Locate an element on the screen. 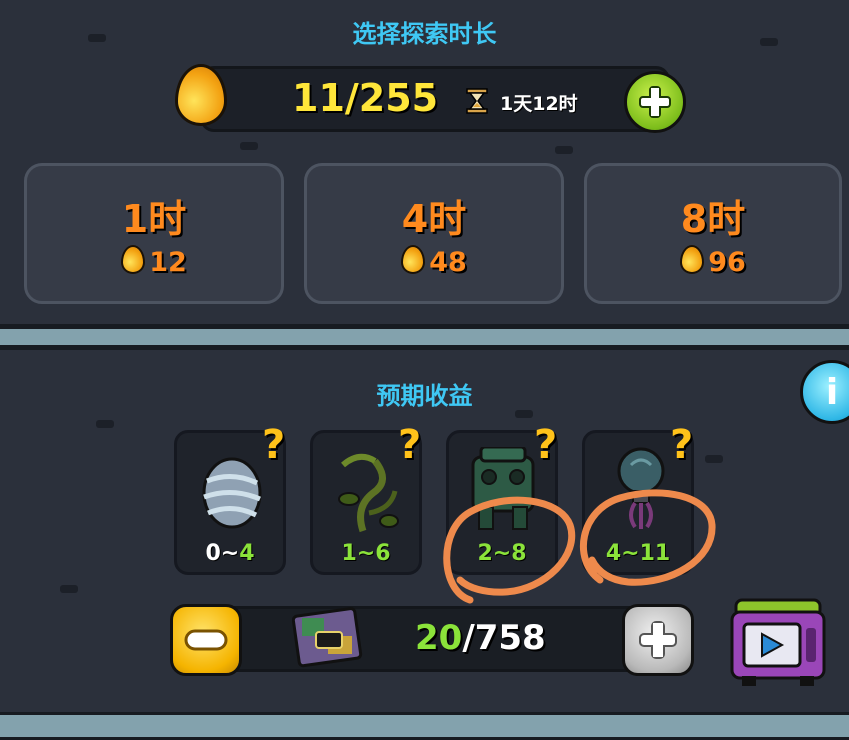 Image resolution: width=849 pixels, height=740 pixels. duration-cost: 96 is located at coordinates (727, 262).